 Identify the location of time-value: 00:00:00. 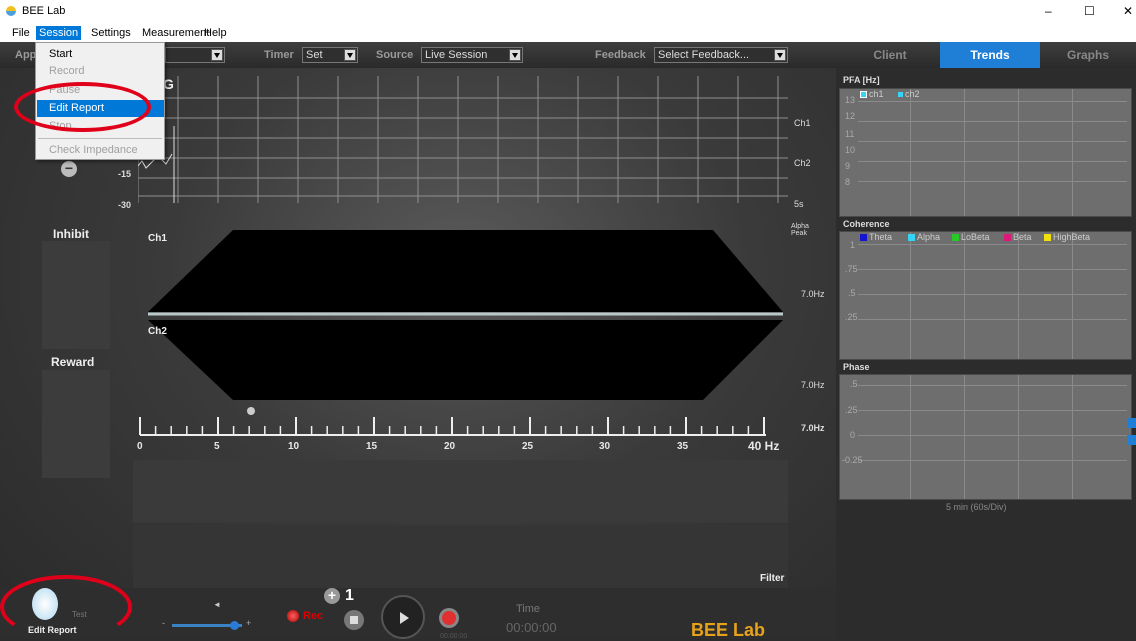
(531, 627).